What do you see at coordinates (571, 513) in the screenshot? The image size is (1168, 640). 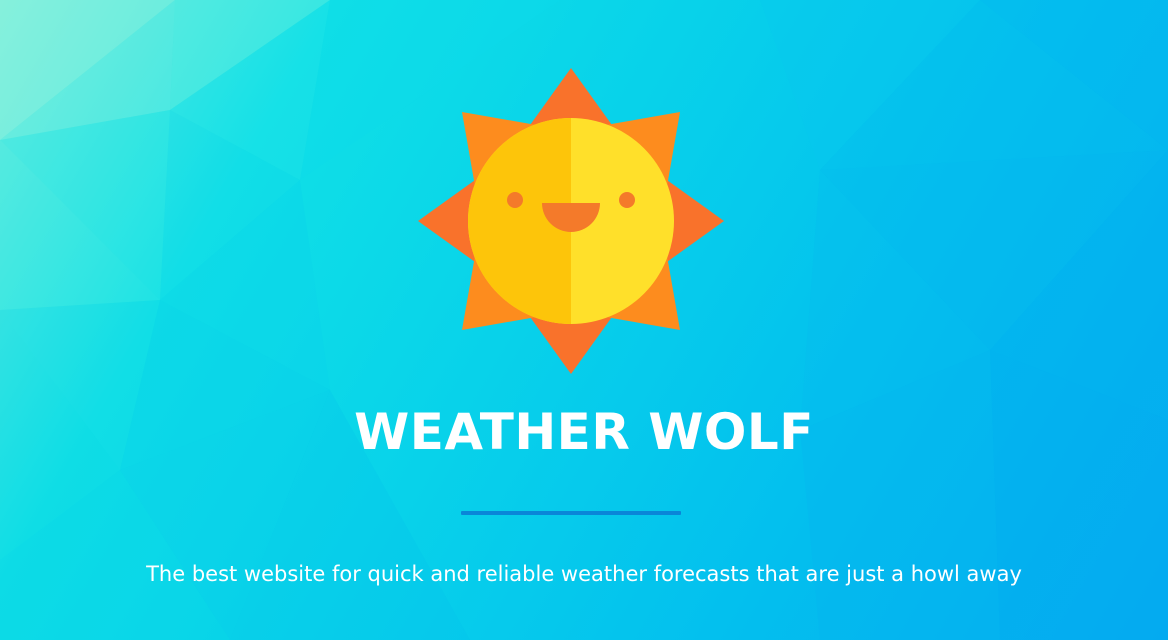 I see `title-divider` at bounding box center [571, 513].